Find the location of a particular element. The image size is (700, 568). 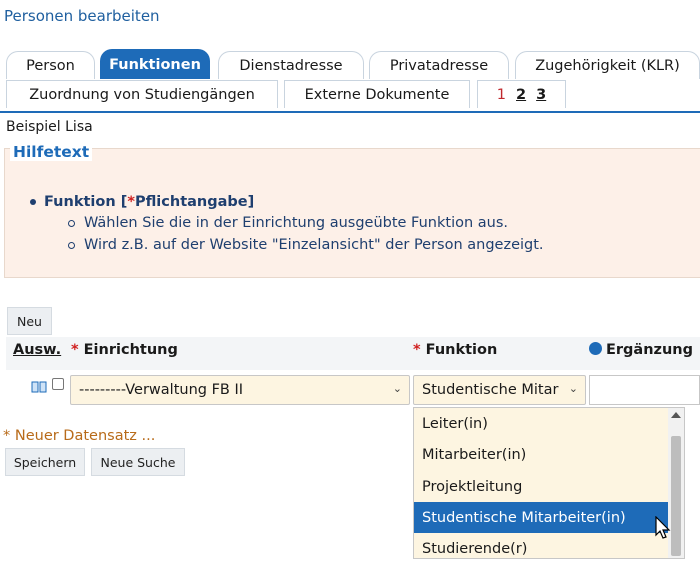

col-select-header: Ausw. is located at coordinates (37, 350).